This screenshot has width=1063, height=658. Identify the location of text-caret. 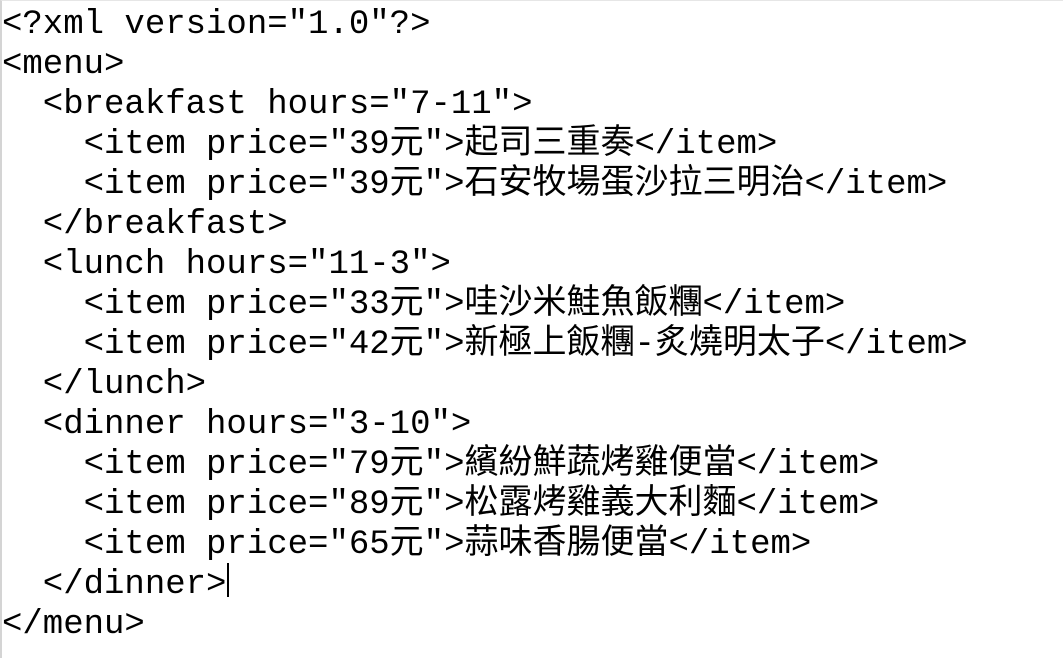
(228, 580).